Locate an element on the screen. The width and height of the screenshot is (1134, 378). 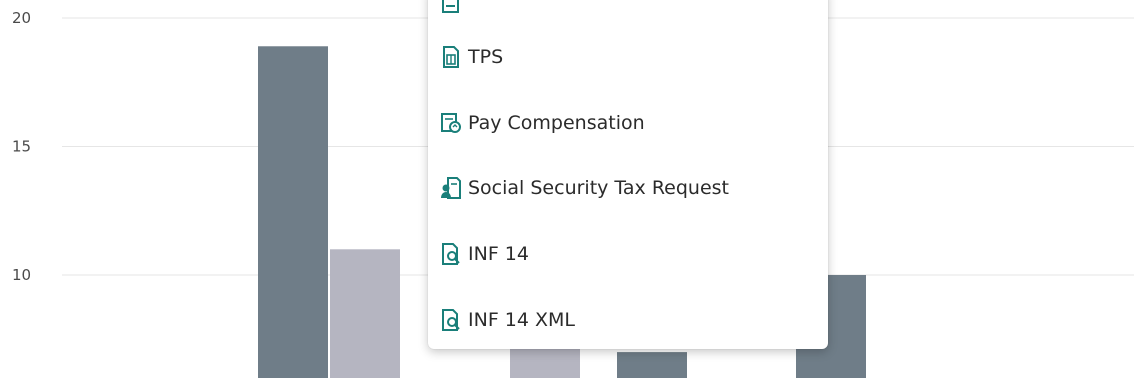
y-tick-label: 15 is located at coordinates (21, 147).